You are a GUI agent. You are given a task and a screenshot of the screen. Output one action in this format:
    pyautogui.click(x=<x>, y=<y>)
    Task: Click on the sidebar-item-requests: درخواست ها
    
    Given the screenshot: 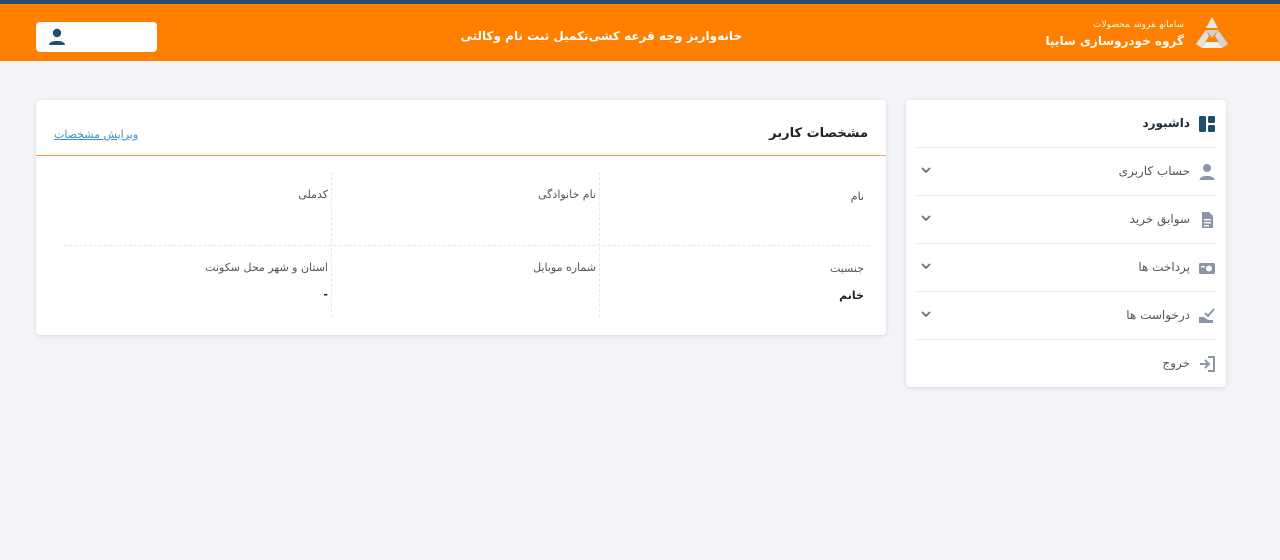 What is the action you would take?
    pyautogui.click(x=1066, y=316)
    